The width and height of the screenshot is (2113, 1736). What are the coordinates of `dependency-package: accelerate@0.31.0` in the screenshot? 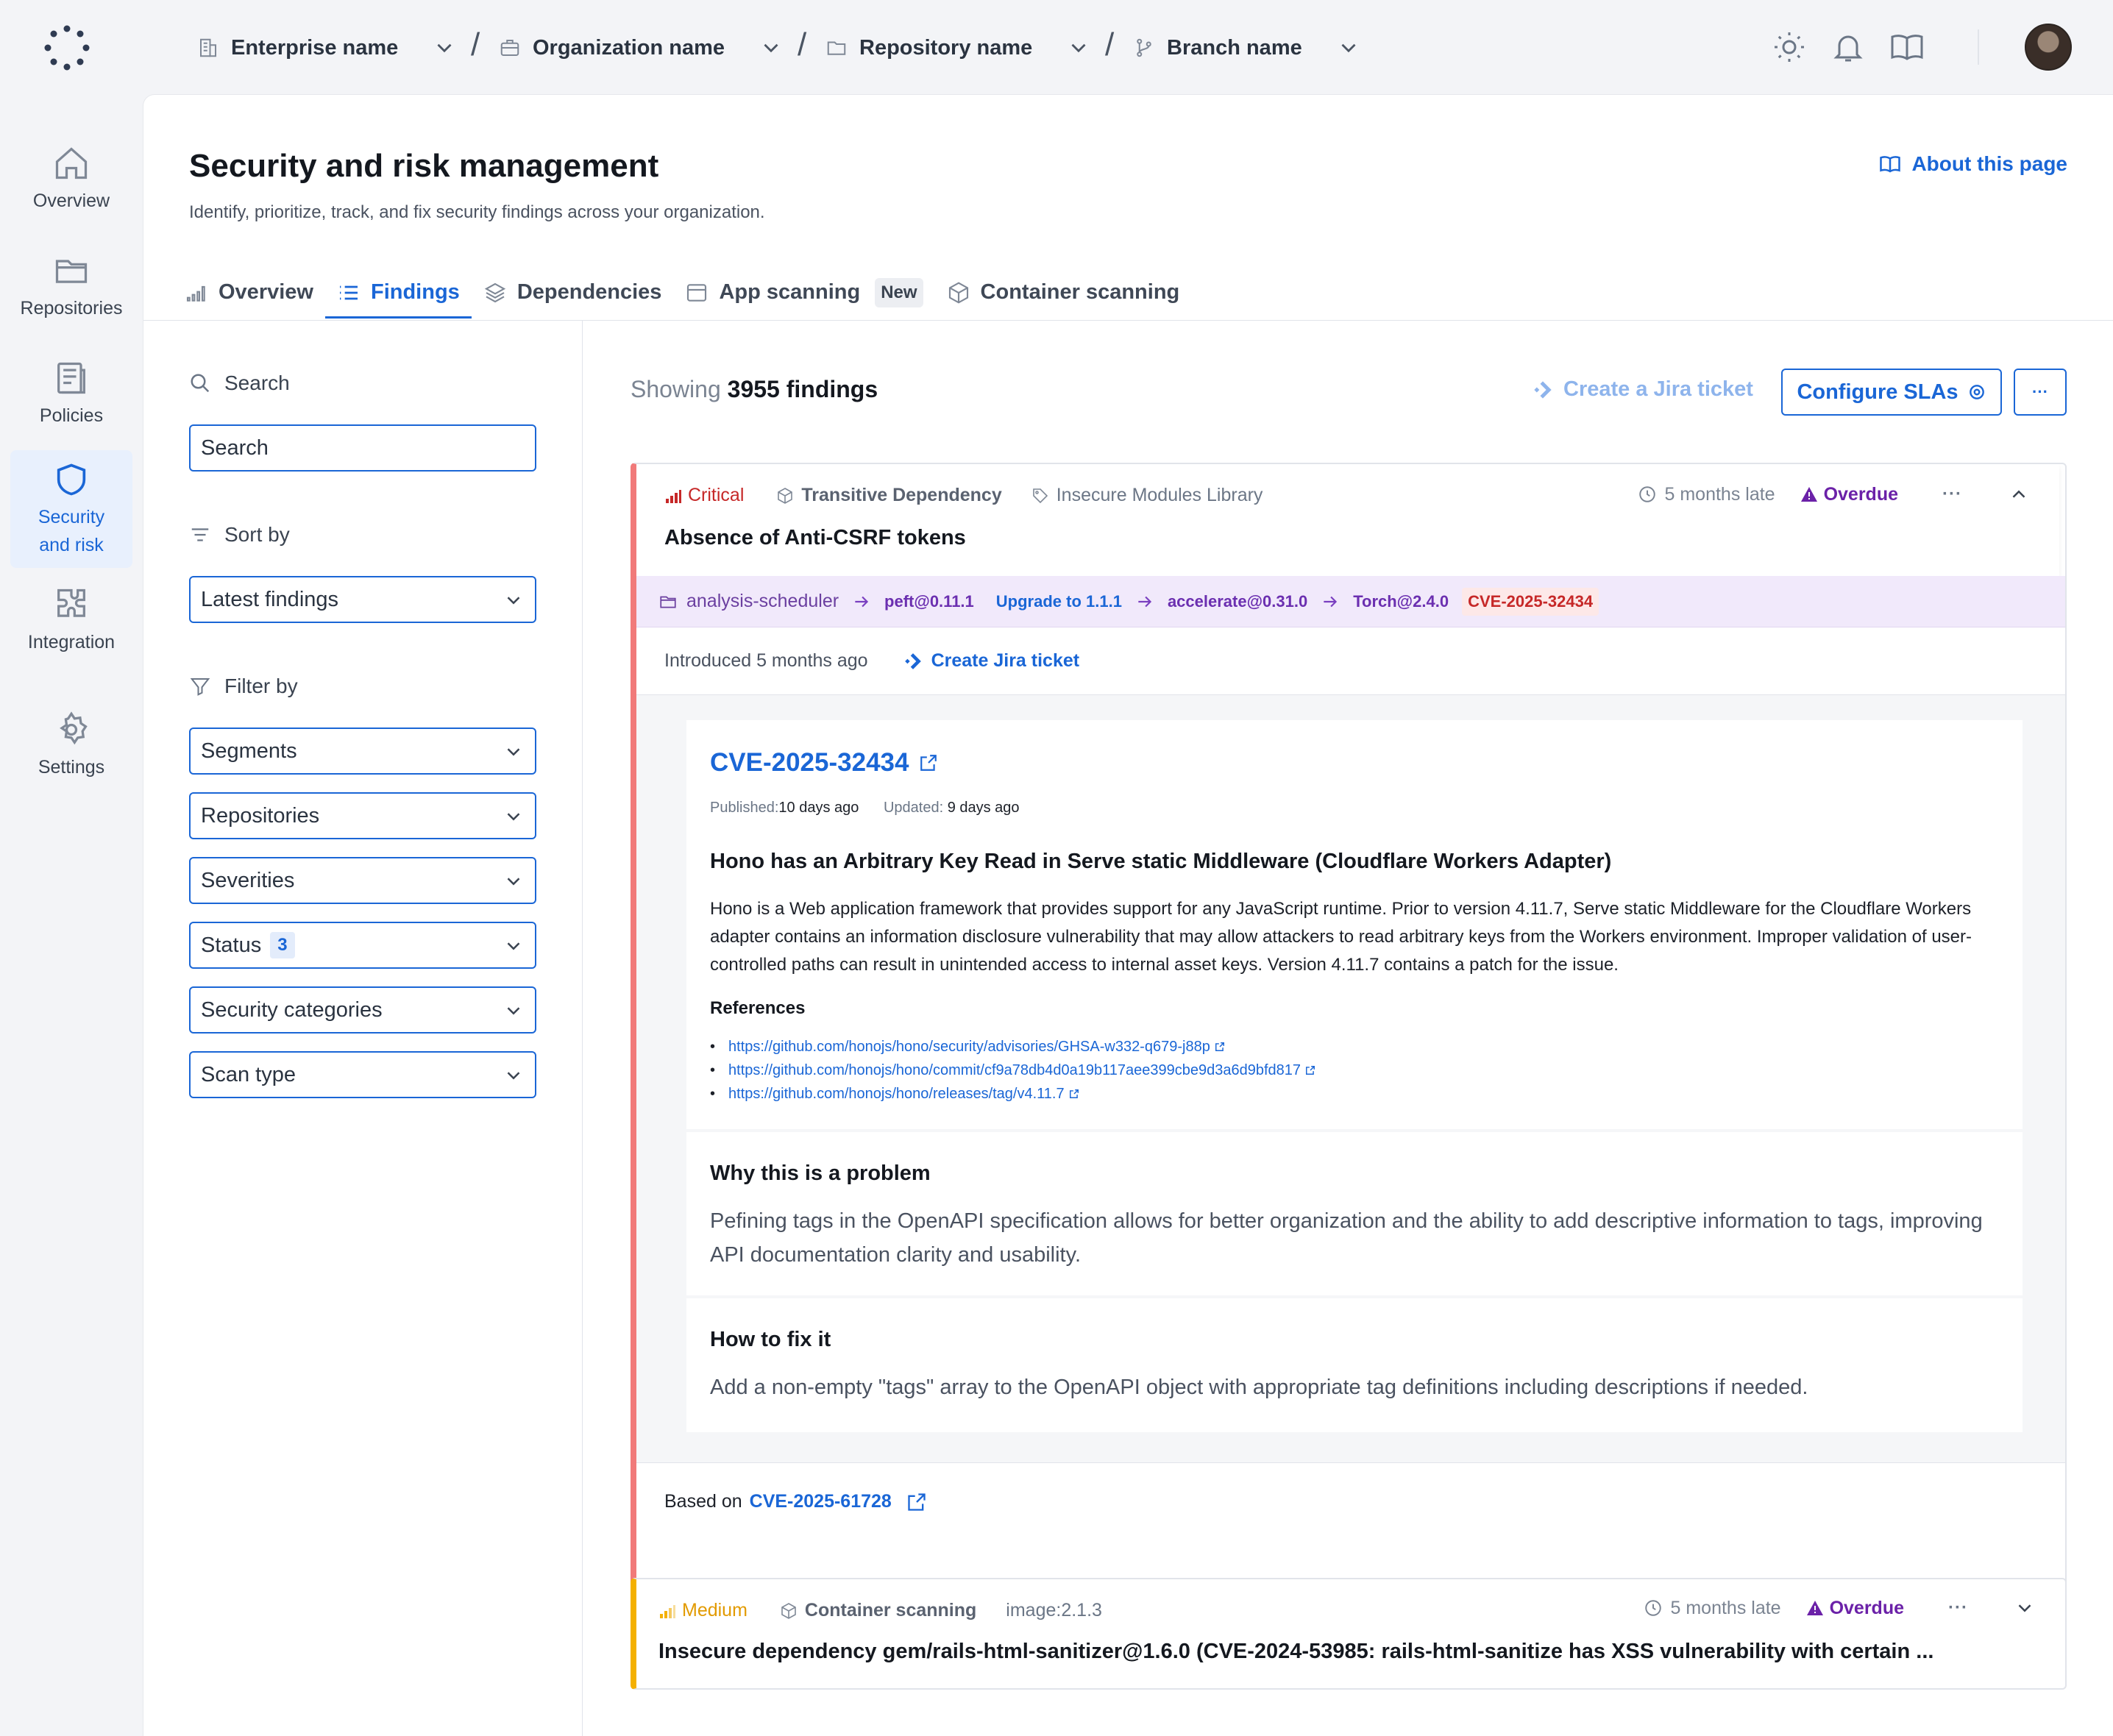 It's located at (1237, 601).